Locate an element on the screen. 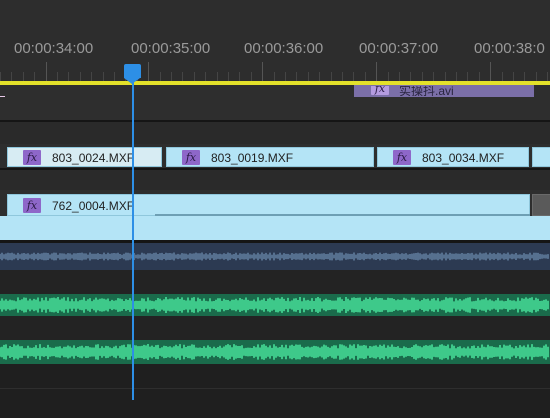 The height and width of the screenshot is (418, 550). playhead-handle is located at coordinates (132, 71).